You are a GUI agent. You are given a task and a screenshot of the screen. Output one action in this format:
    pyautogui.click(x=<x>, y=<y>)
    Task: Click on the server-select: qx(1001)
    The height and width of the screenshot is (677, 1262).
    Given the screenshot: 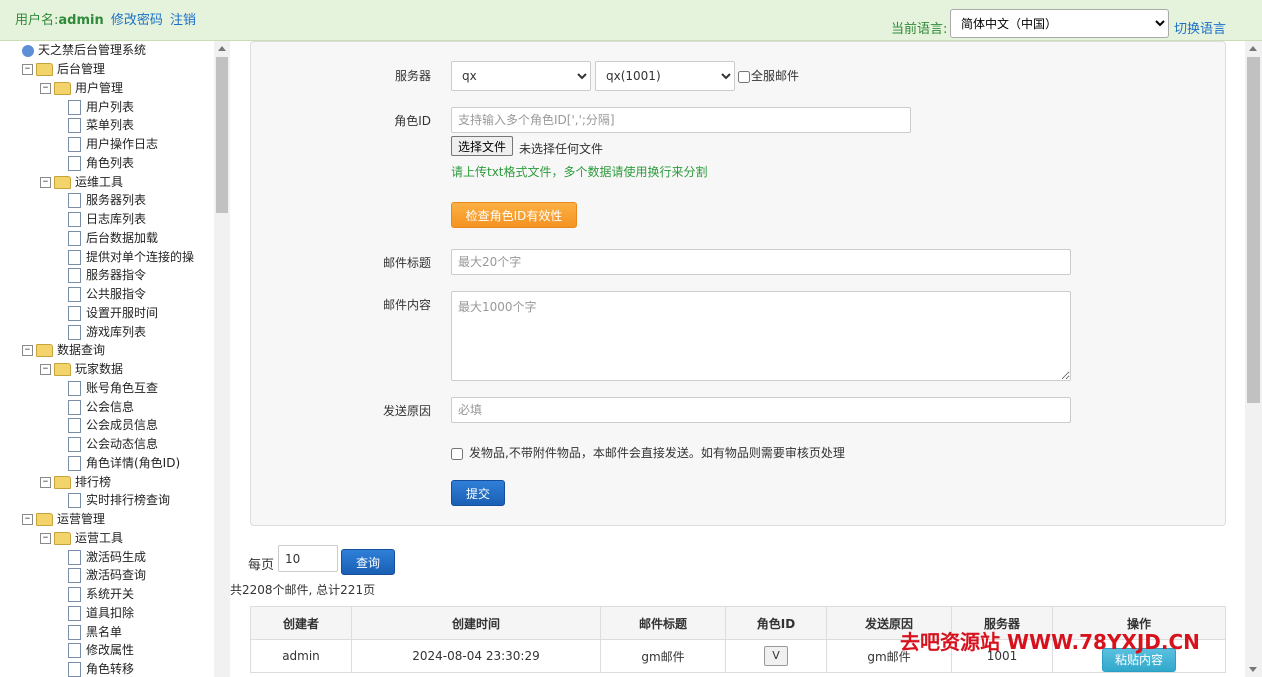 What is the action you would take?
    pyautogui.click(x=665, y=76)
    